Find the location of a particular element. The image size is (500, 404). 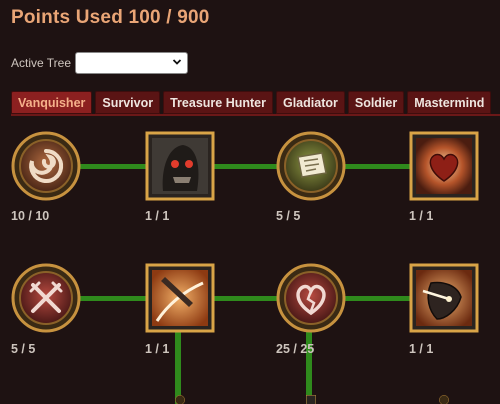

tab-underline is located at coordinates (255, 115).